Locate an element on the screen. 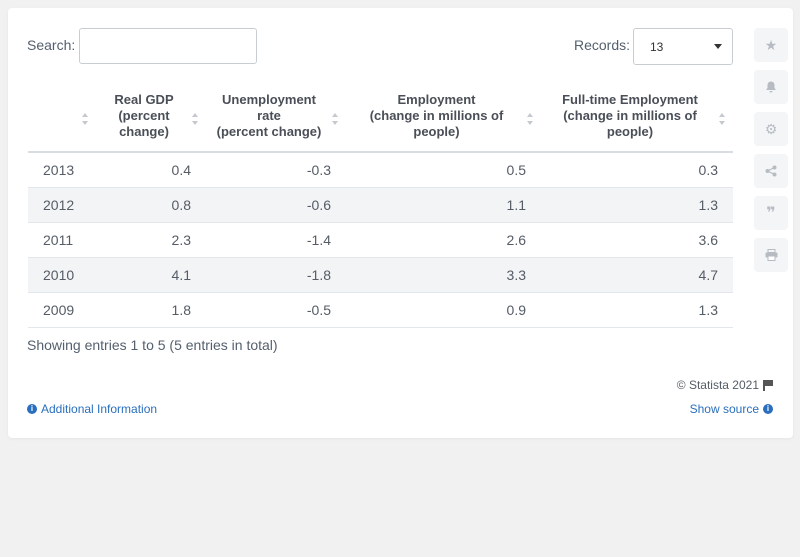 This screenshot has width=800, height=557. year-cell: 2010 is located at coordinates (62, 275).